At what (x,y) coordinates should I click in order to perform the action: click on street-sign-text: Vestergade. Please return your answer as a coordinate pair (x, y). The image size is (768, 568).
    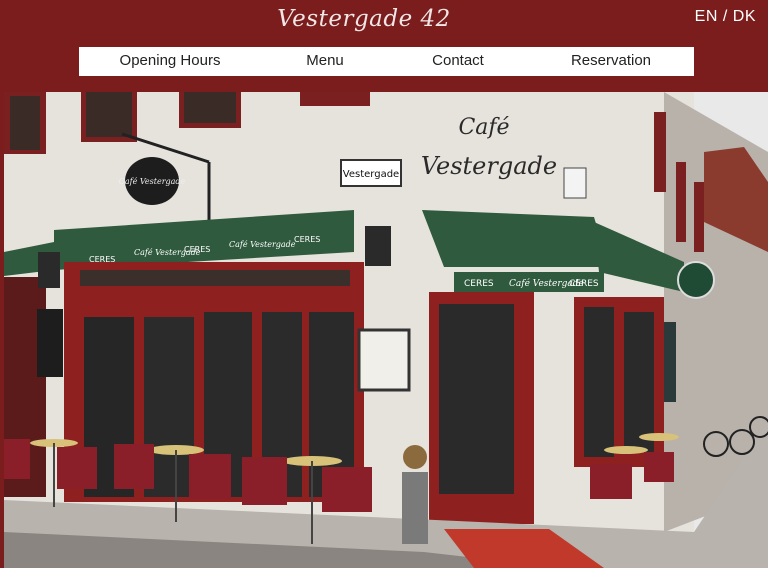
    Looking at the image, I should click on (371, 174).